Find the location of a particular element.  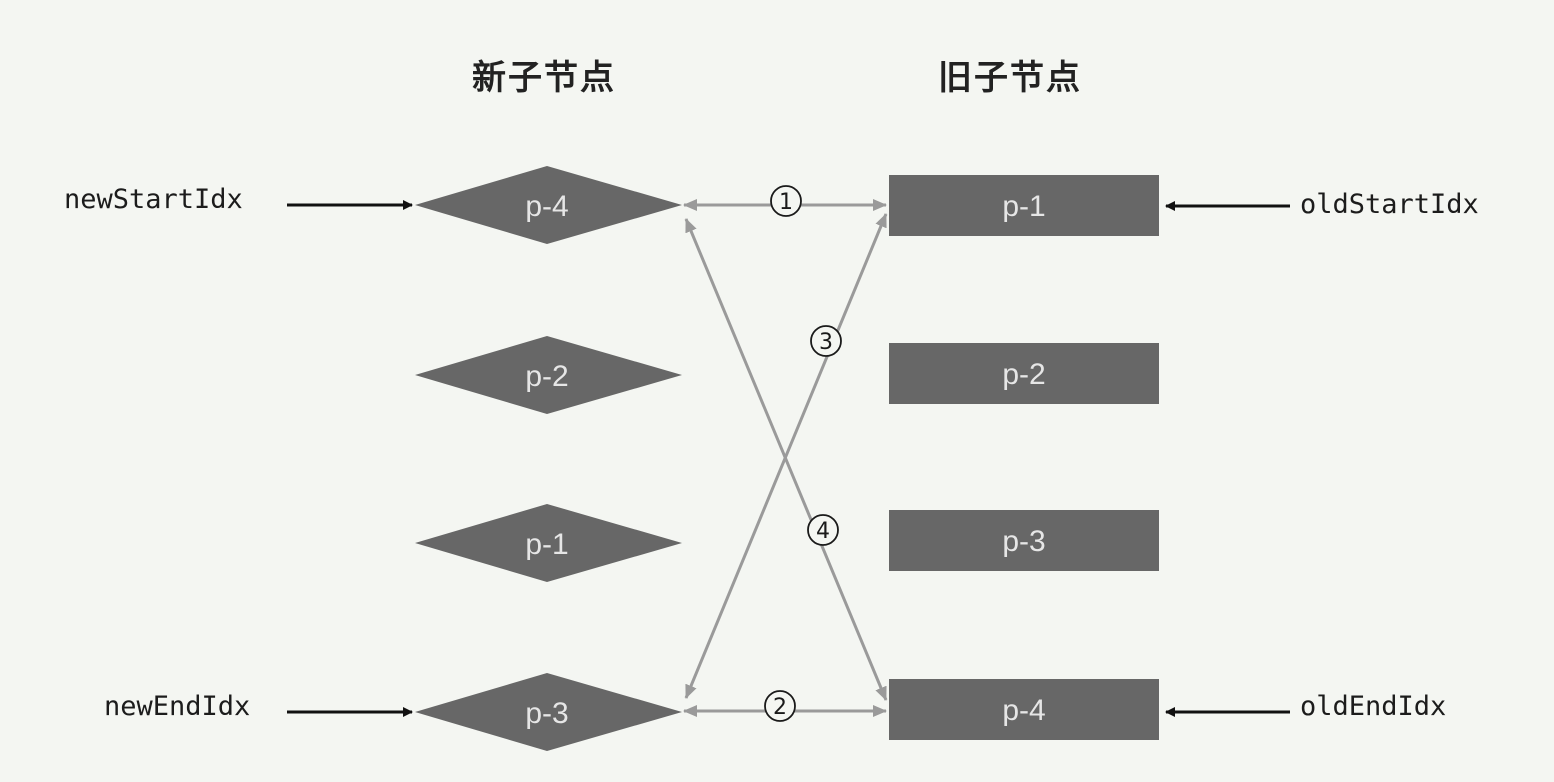

svg-text: 4 is located at coordinates (823, 531).